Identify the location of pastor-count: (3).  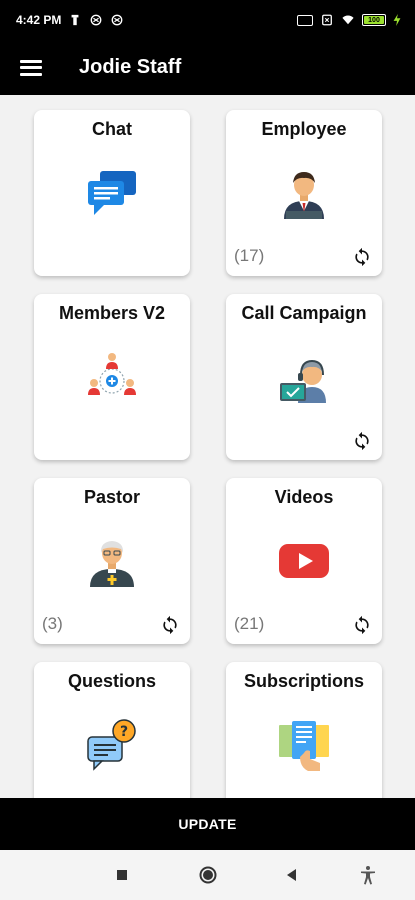
(52, 623).